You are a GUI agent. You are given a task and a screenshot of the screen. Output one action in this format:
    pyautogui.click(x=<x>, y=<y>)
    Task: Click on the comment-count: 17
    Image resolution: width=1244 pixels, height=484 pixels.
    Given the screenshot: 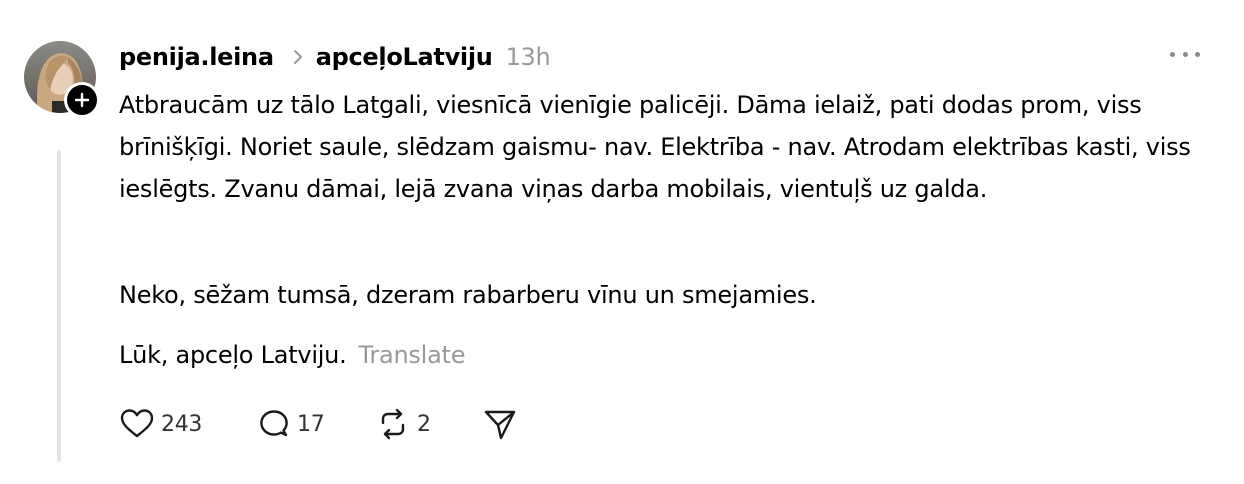 What is the action you would take?
    pyautogui.click(x=311, y=424)
    